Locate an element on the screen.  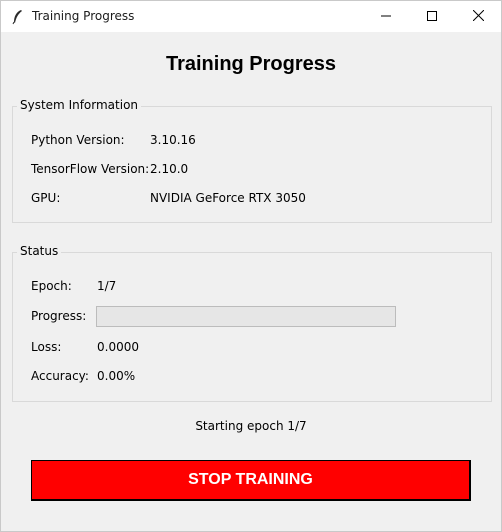
page-title: Training Progress is located at coordinates (251, 64).